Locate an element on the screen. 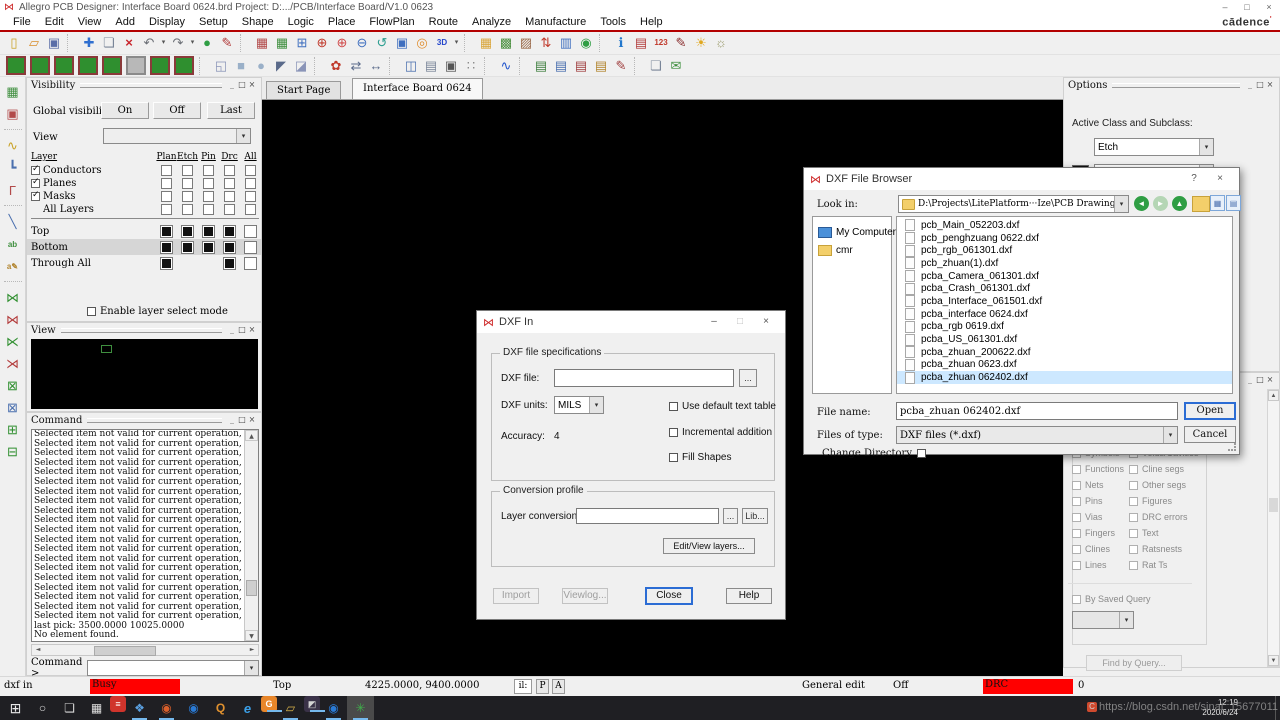  edit-text-icon: a✎ is located at coordinates (13, 266).